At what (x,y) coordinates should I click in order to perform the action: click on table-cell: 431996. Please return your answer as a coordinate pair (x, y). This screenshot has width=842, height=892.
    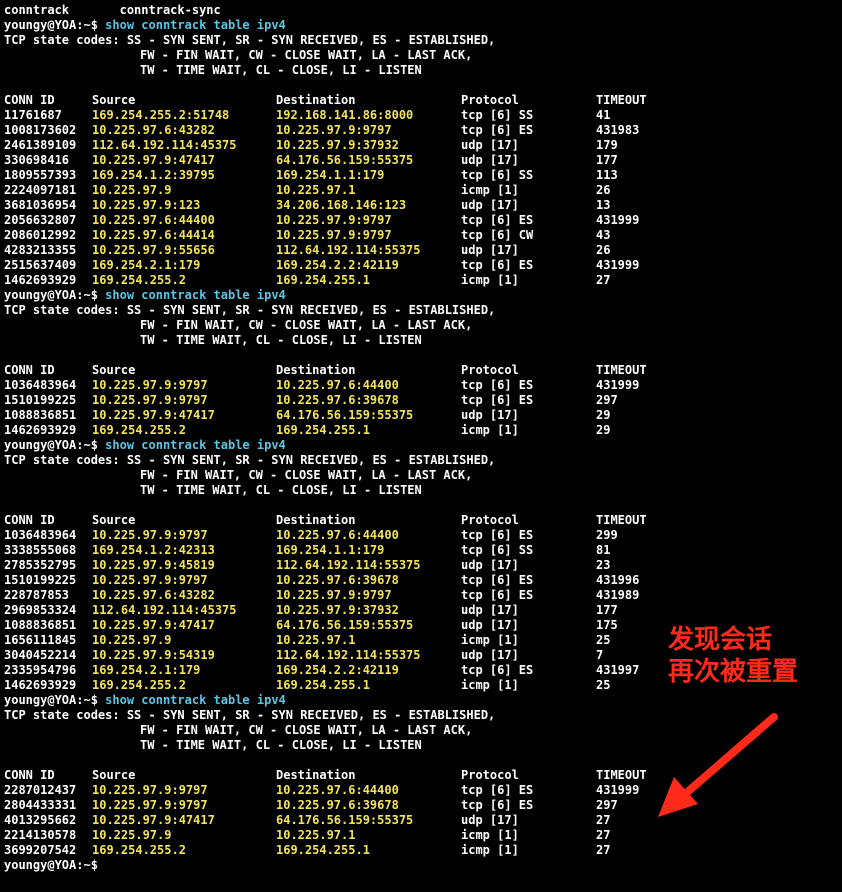
    Looking at the image, I should click on (618, 580).